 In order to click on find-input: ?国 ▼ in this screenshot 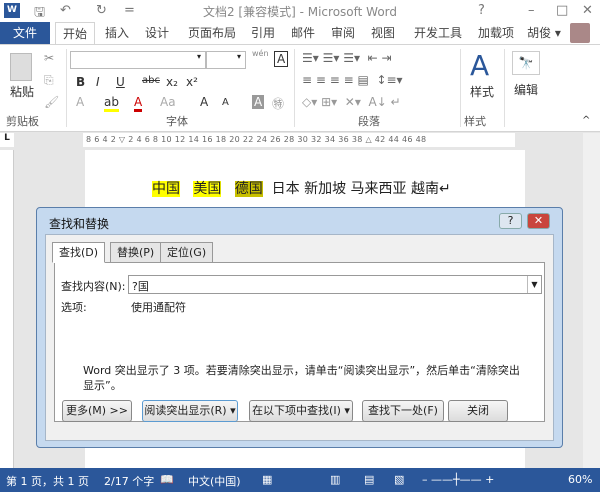, I will do `click(335, 284)`.